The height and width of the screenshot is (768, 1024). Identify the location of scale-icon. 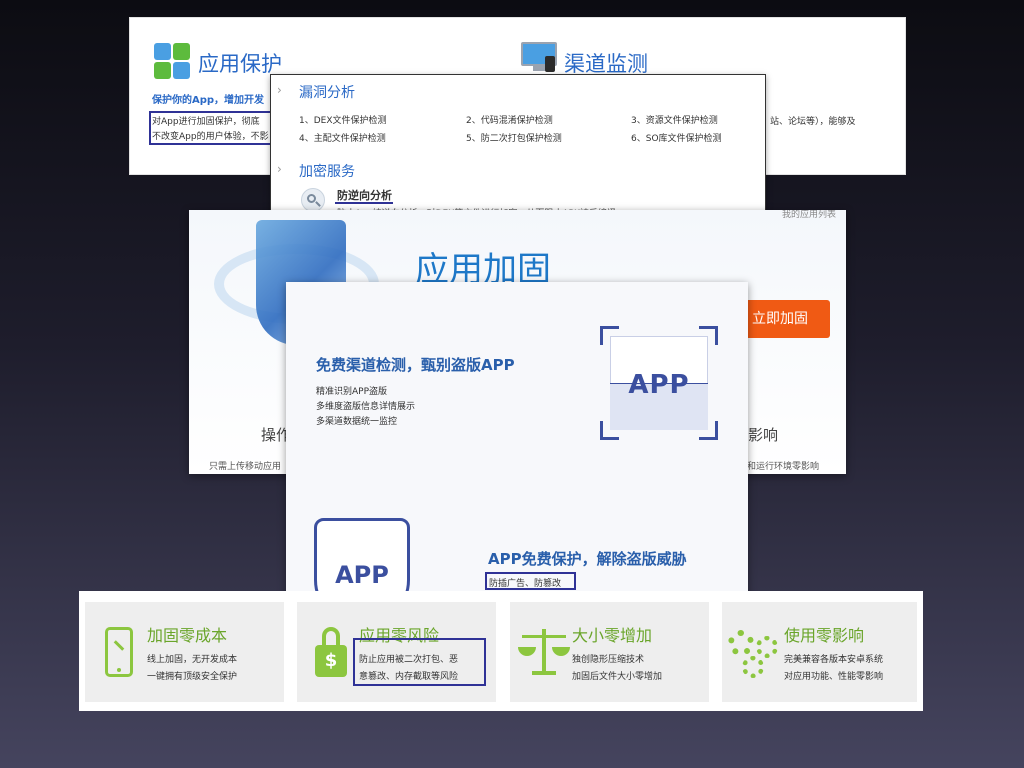
(544, 652).